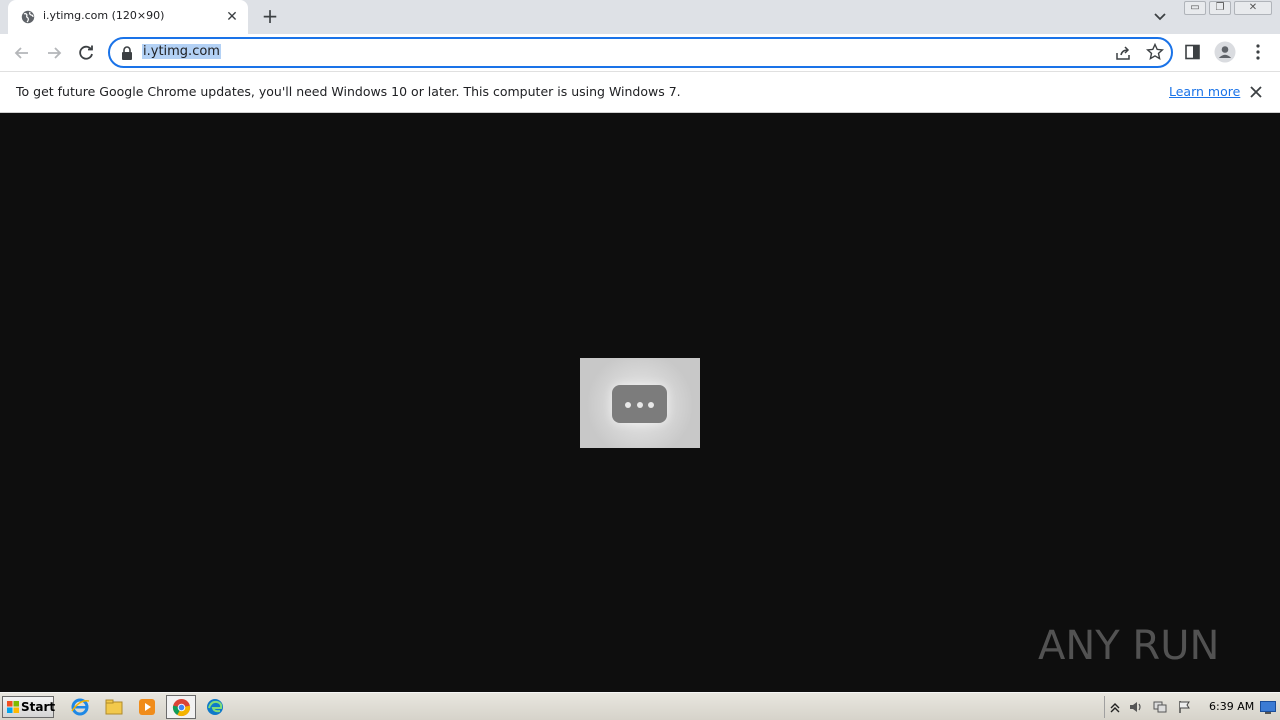 This screenshot has height=720, width=1280. What do you see at coordinates (1204, 91) in the screenshot?
I see `learn-more-link: Learn more` at bounding box center [1204, 91].